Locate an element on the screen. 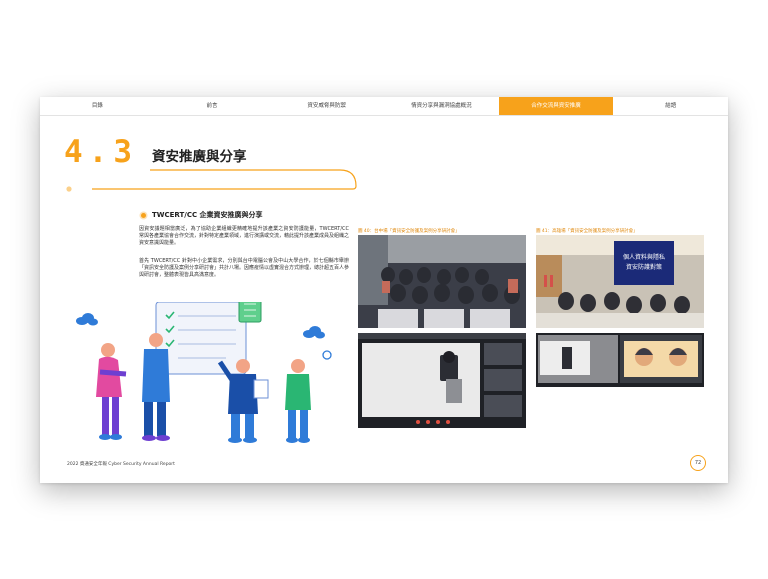 Image resolution: width=768 pixels, height=579 pixels. kaohsiung-seminar-photo: 個人資料與隱私 資安防護對策 is located at coordinates (620, 281).